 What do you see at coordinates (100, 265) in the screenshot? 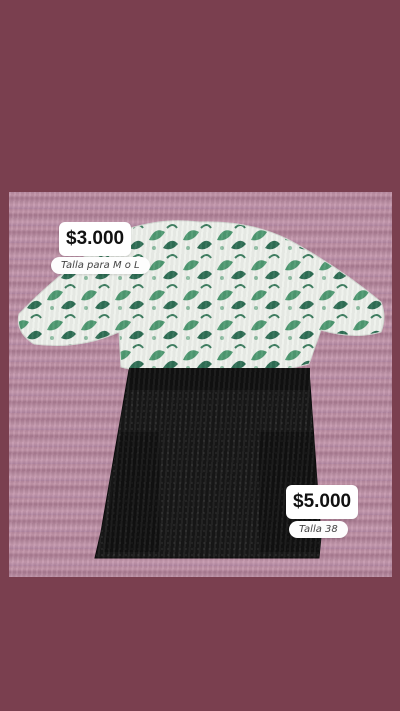
I see `size-note-blouse: Talla para M o L` at bounding box center [100, 265].